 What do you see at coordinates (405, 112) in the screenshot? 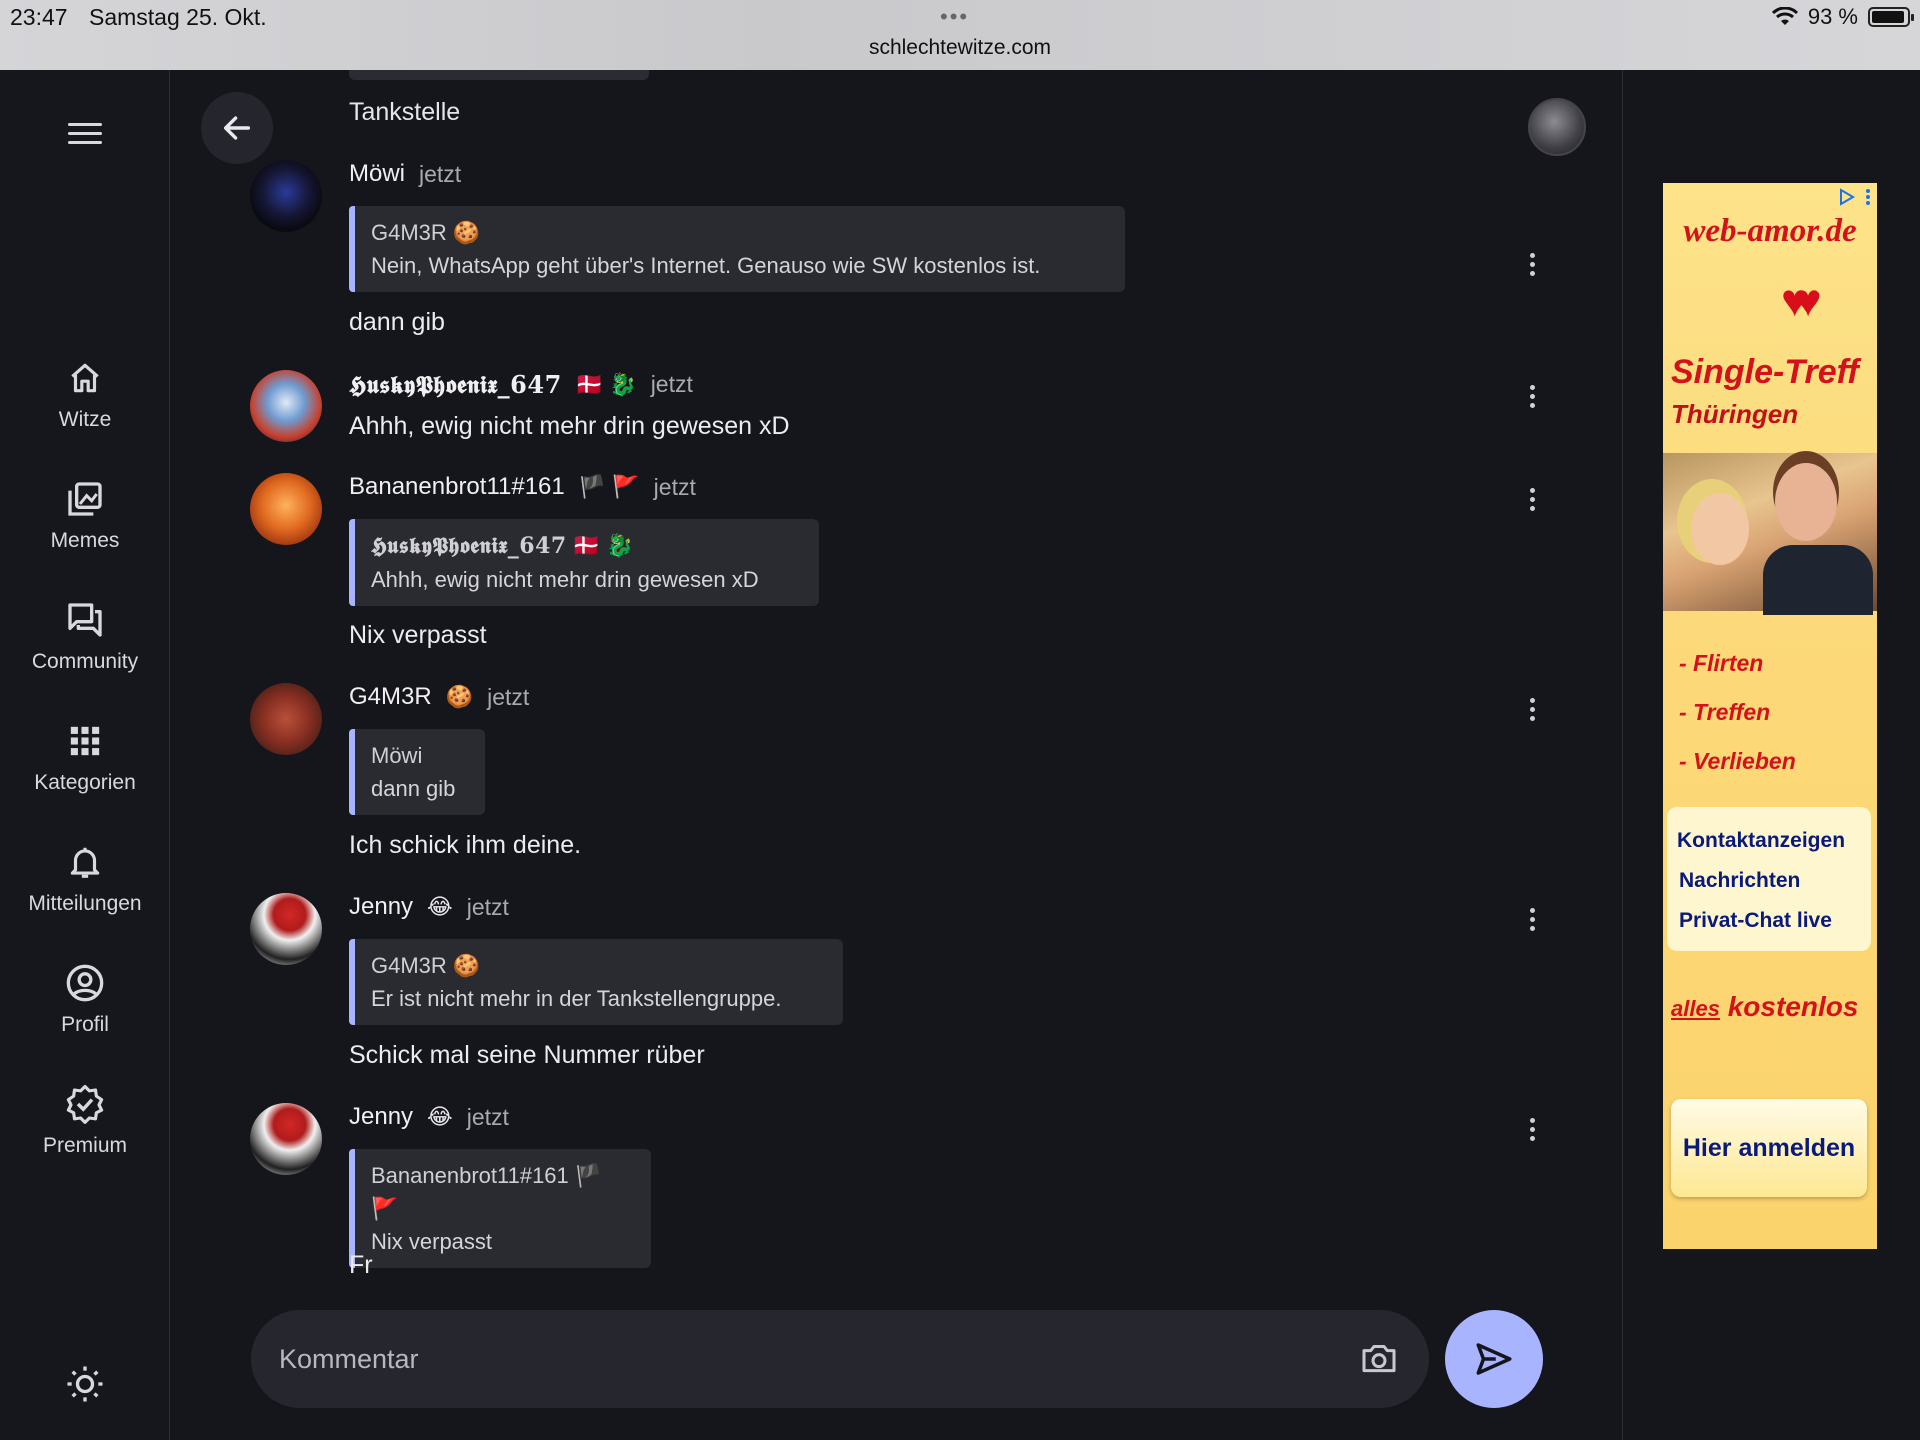
I see `previous-message-text: Tankstelle` at bounding box center [405, 112].